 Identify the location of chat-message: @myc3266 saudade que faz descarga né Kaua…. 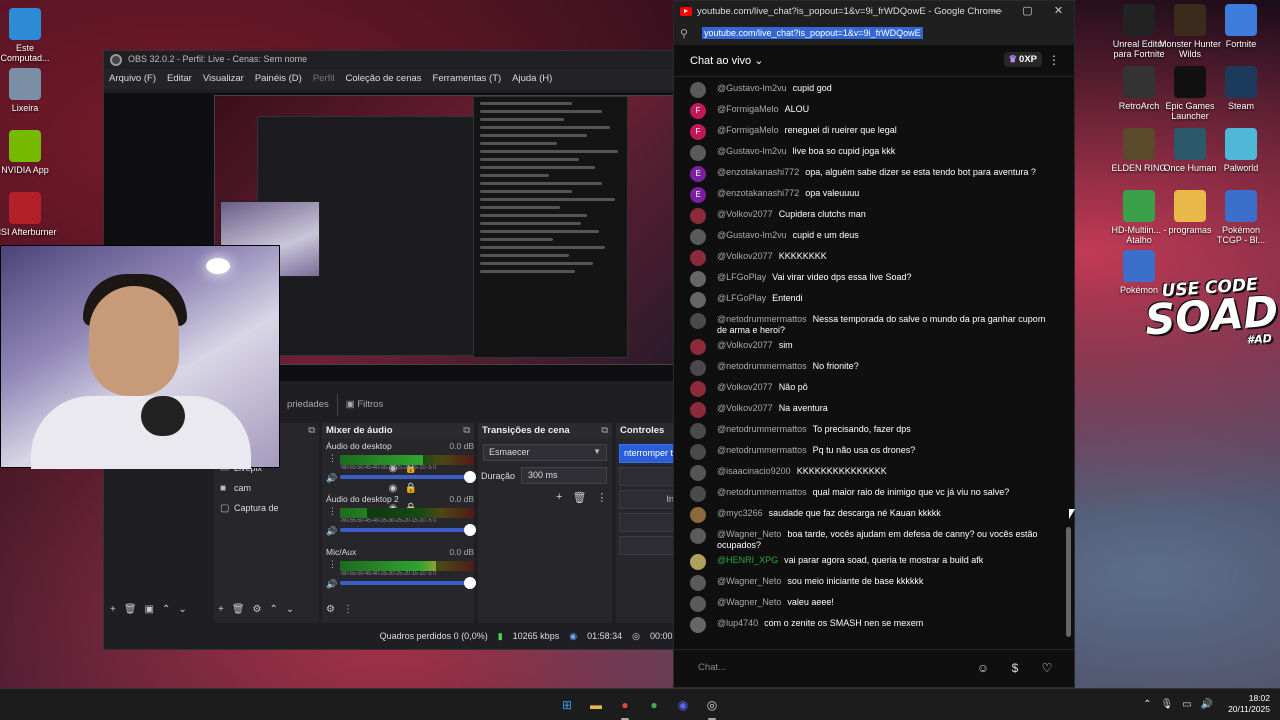
(869, 514).